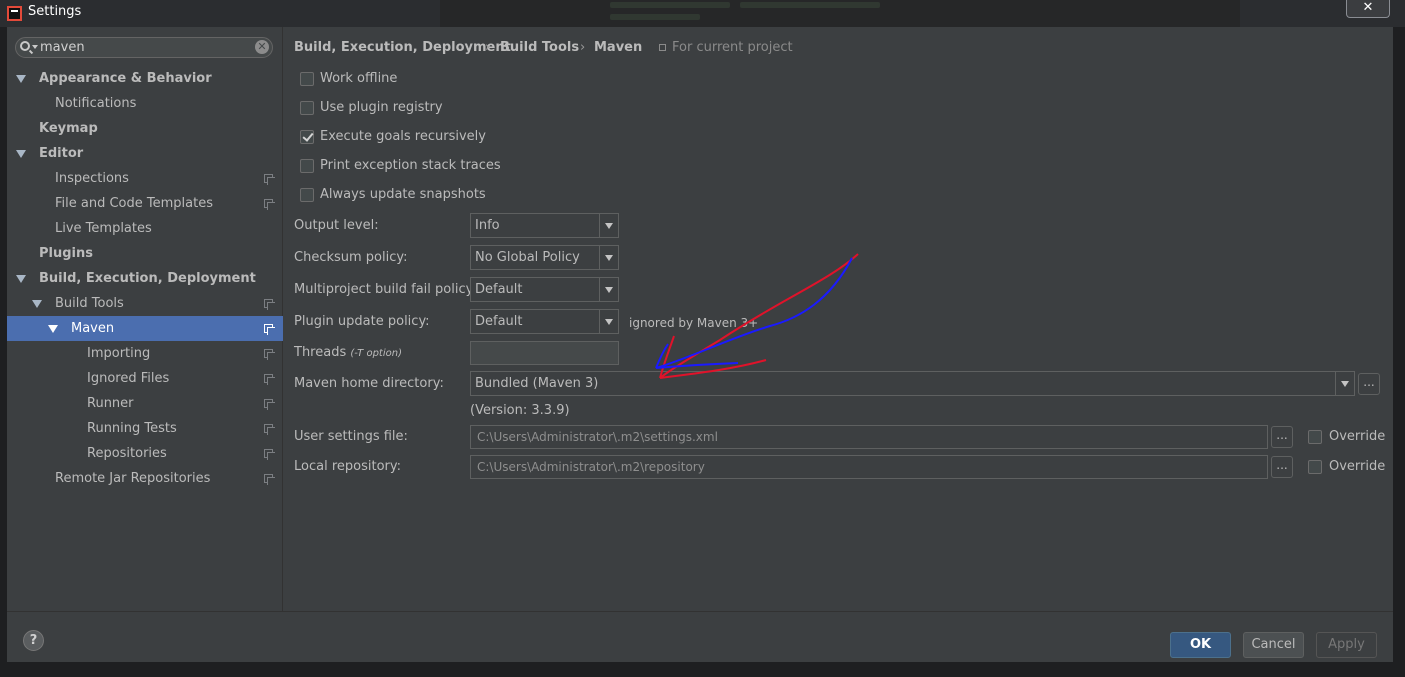 Image resolution: width=1405 pixels, height=677 pixels. What do you see at coordinates (840, 13) in the screenshot?
I see `background-editor-area` at bounding box center [840, 13].